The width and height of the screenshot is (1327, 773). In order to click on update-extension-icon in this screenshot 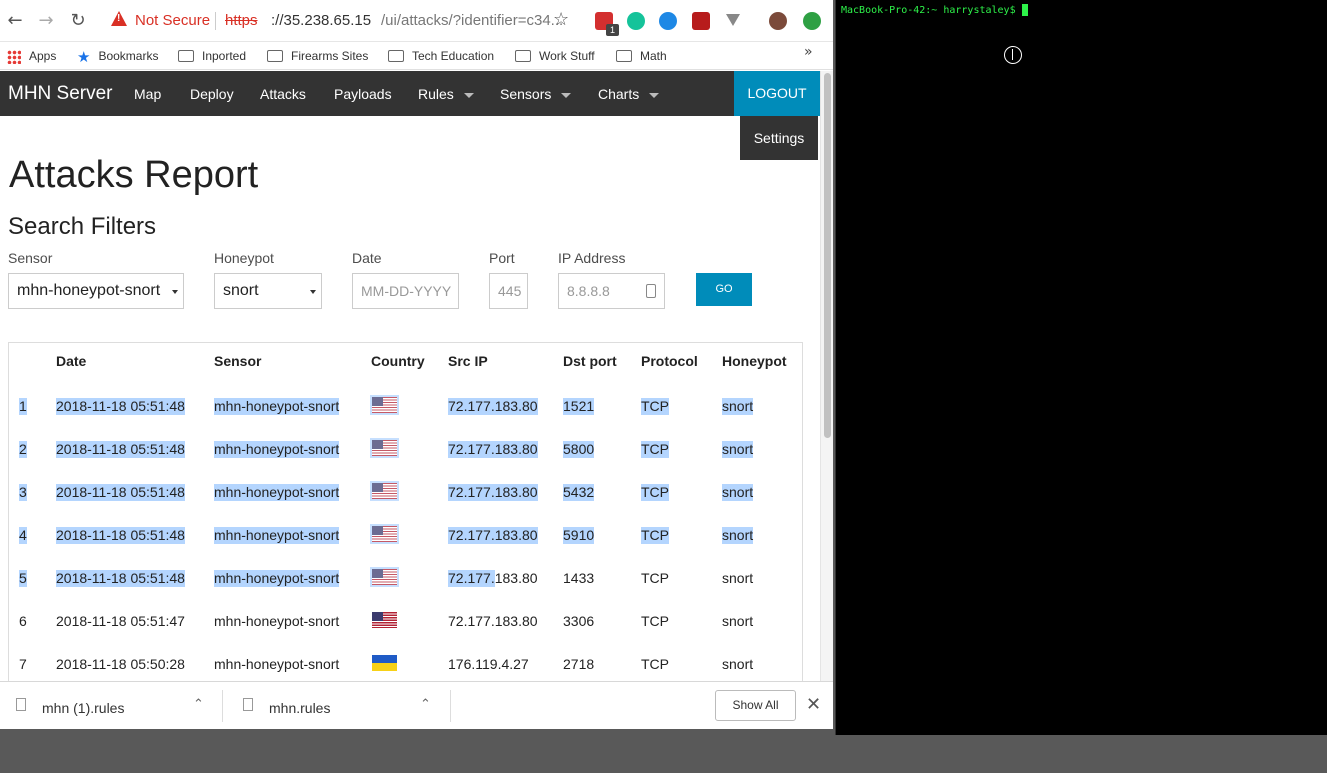, I will do `click(812, 21)`.